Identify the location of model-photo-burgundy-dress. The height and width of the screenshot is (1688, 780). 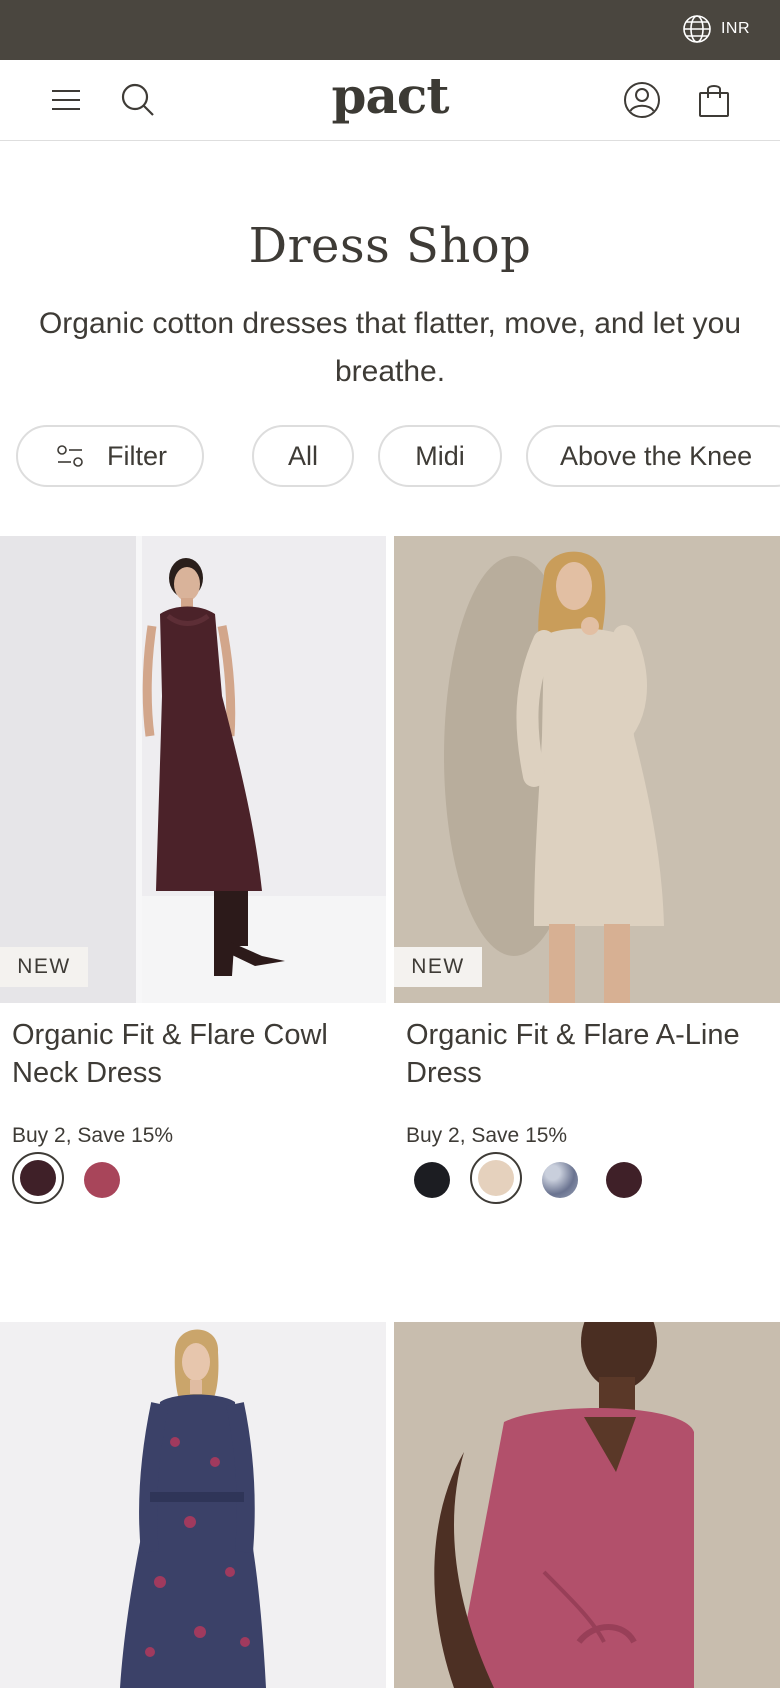
(193, 769).